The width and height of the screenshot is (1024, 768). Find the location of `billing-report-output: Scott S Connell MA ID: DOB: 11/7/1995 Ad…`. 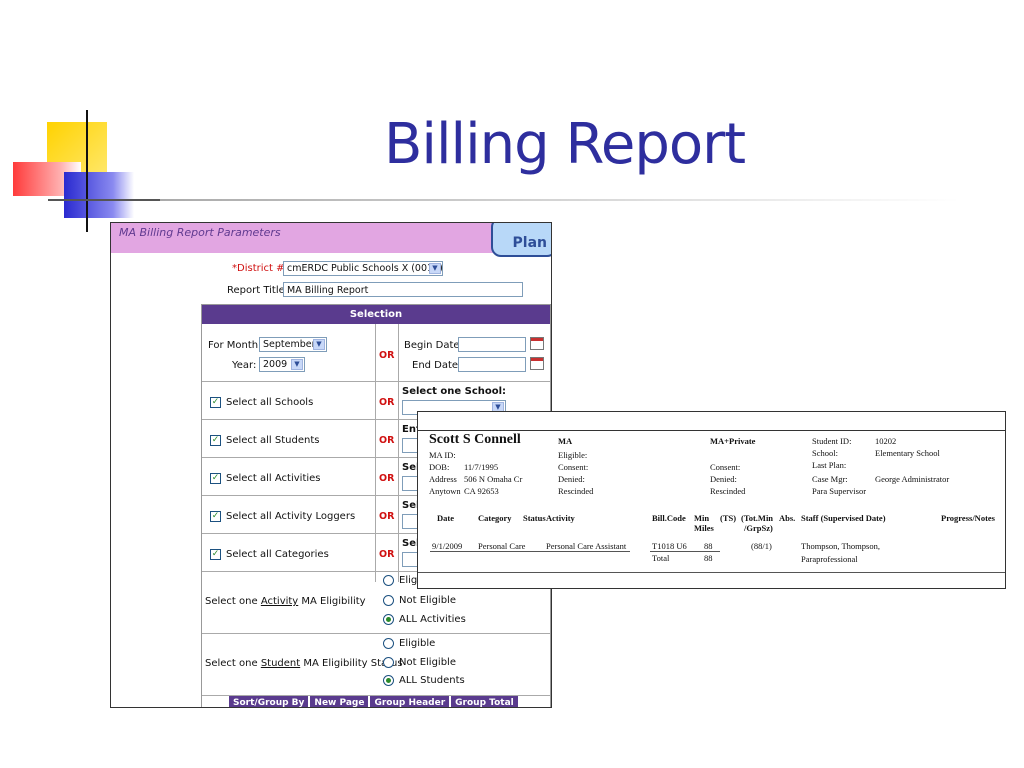

billing-report-output: Scott S Connell MA ID: DOB: 11/7/1995 Ad… is located at coordinates (711, 500).